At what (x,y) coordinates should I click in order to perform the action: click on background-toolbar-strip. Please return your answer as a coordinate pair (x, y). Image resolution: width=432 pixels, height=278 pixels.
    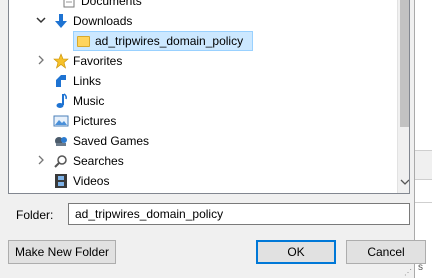
    Looking at the image, I should click on (423, 165).